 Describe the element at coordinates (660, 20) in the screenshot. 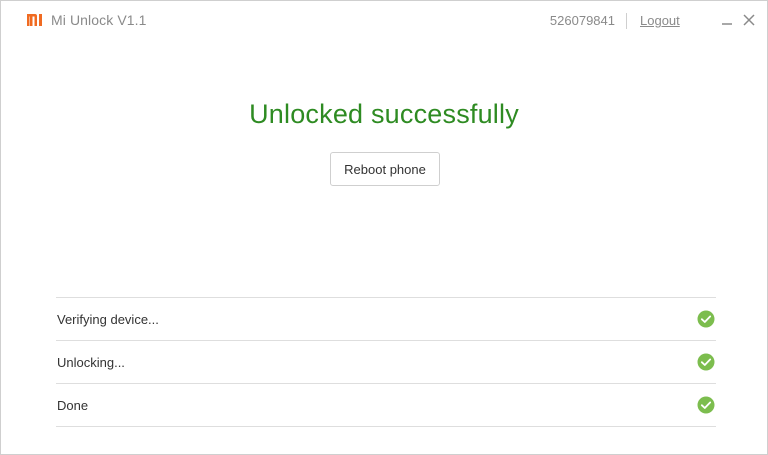

I see `logout-link: Logout` at that location.